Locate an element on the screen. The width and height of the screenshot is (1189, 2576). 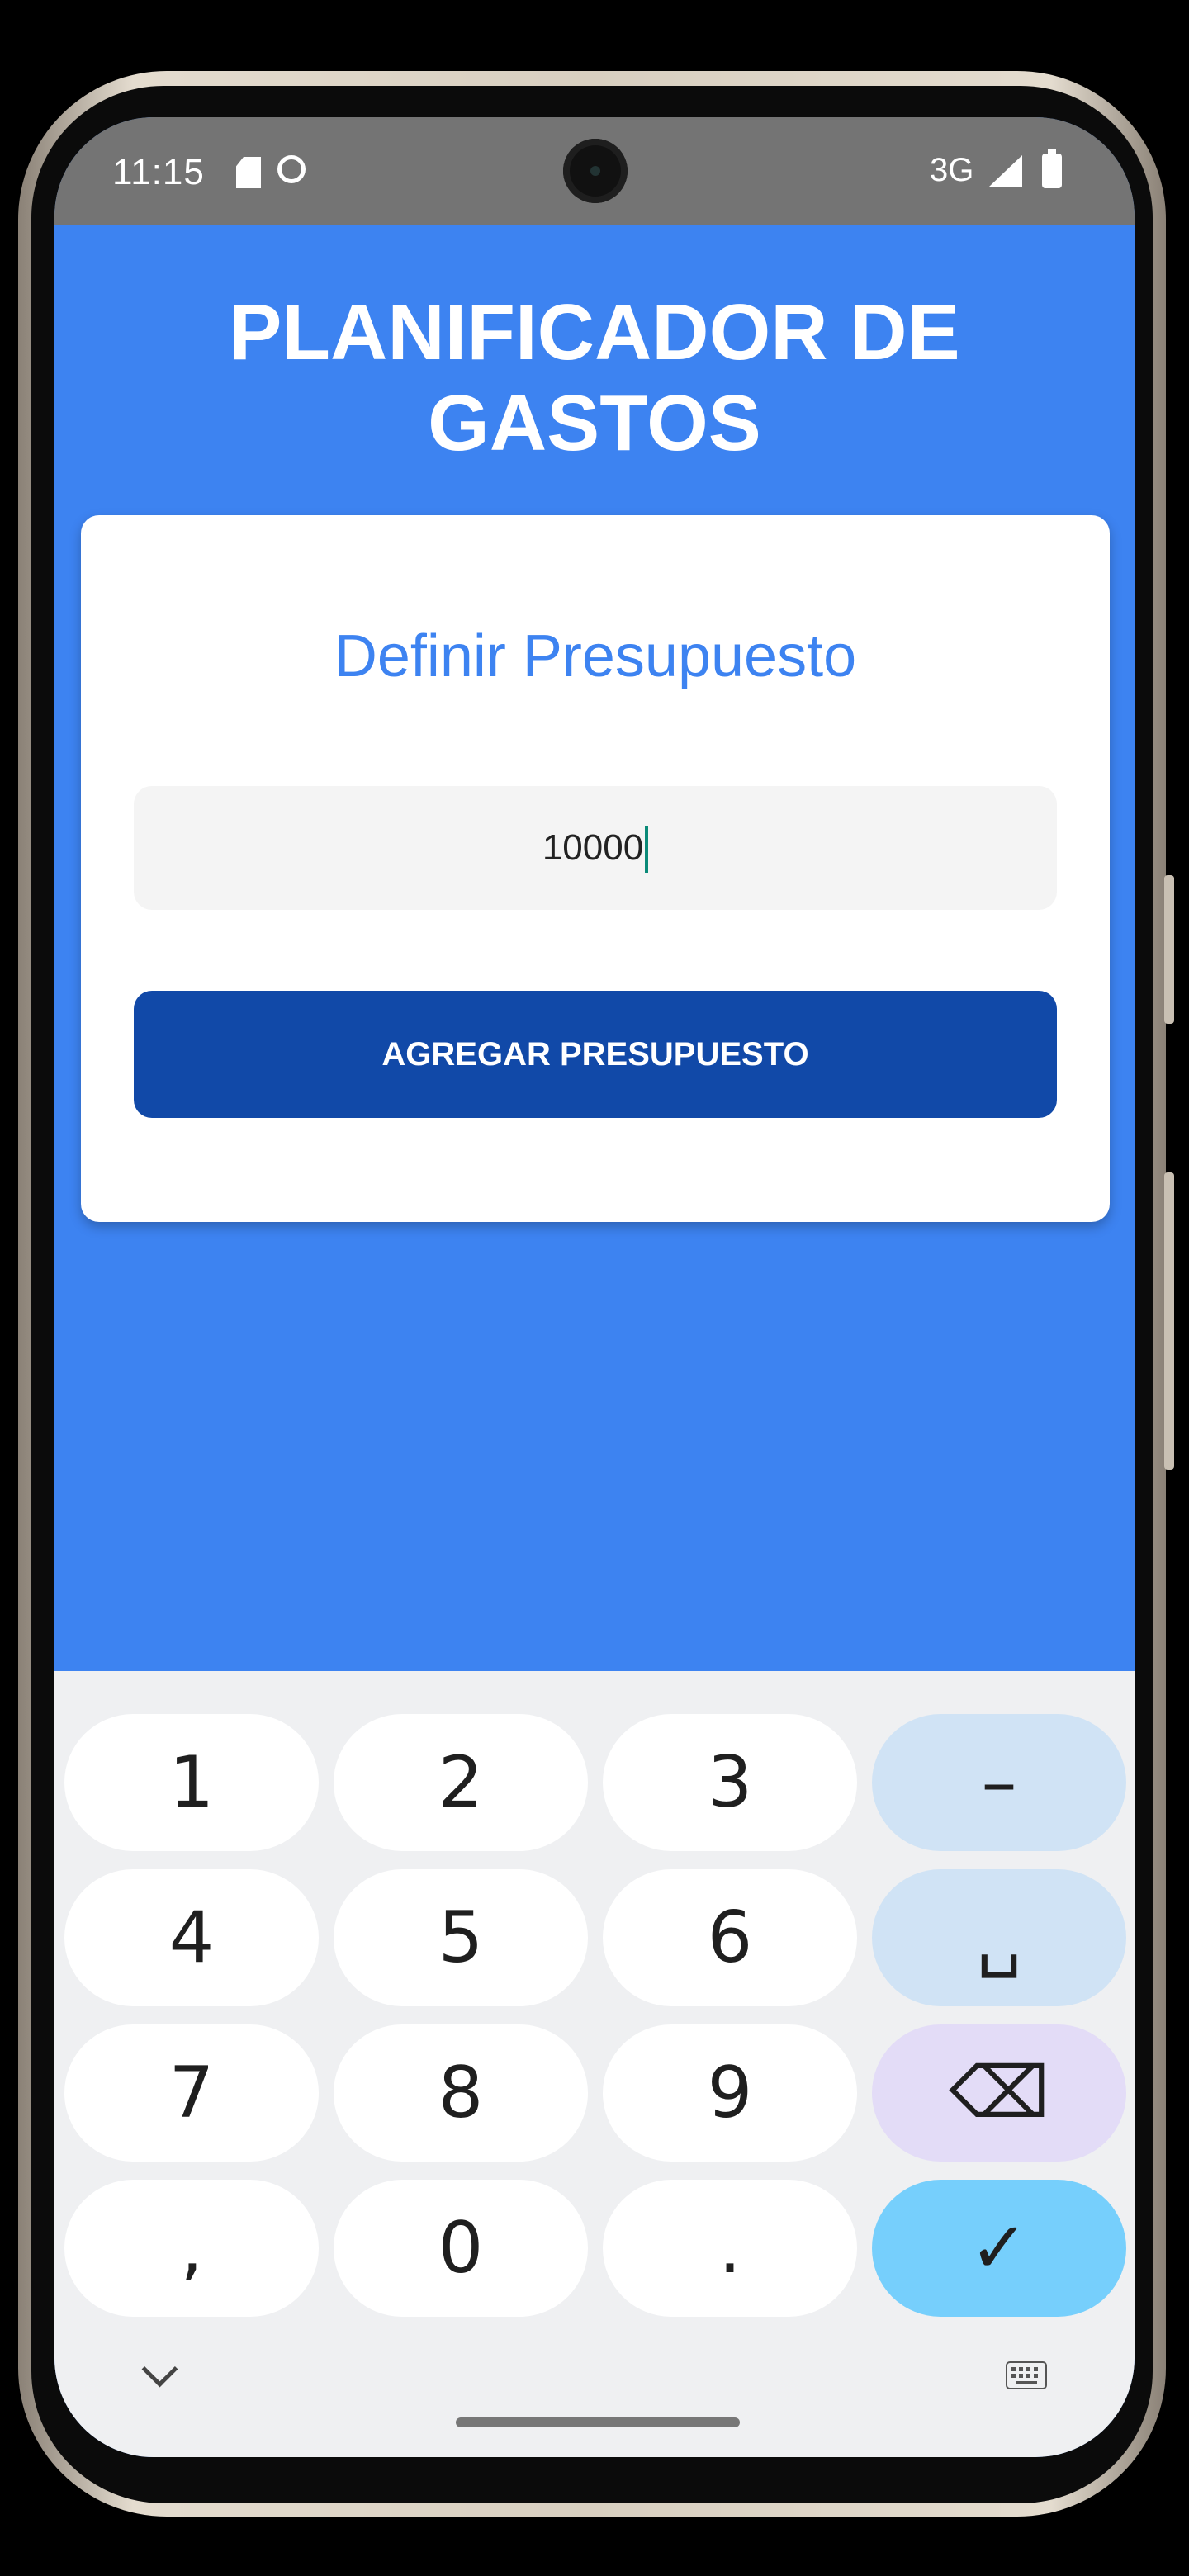
key-1: 1 is located at coordinates (191, 1782).